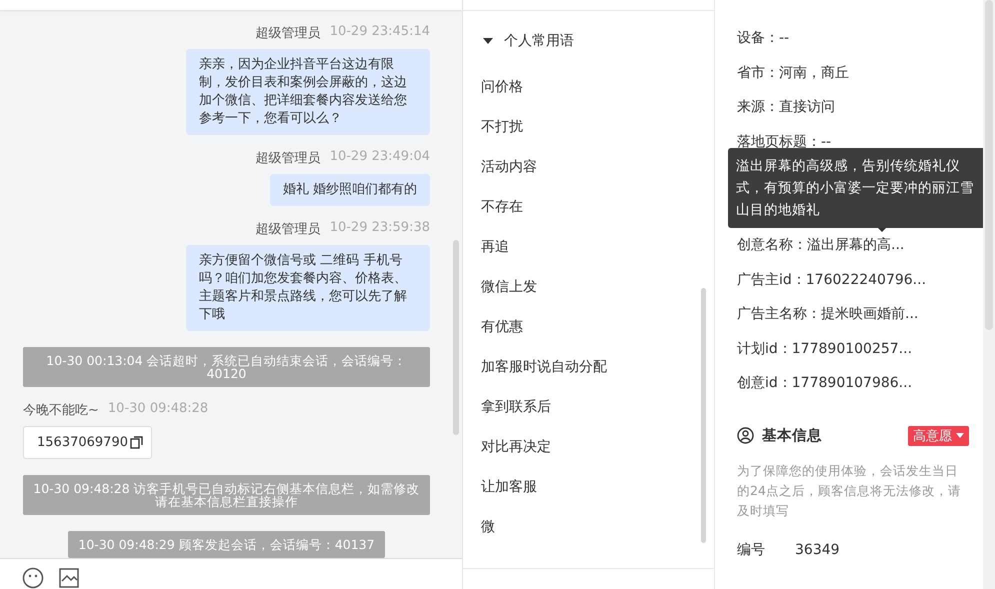 Image resolution: width=995 pixels, height=589 pixels. I want to click on phrase-item: 不打扰, so click(502, 127).